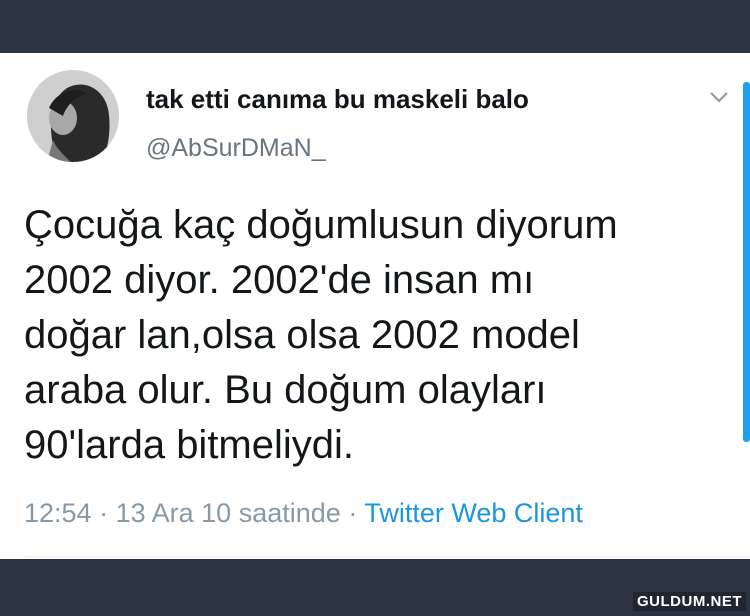  Describe the element at coordinates (375, 26) in the screenshot. I see `top-bar` at that location.